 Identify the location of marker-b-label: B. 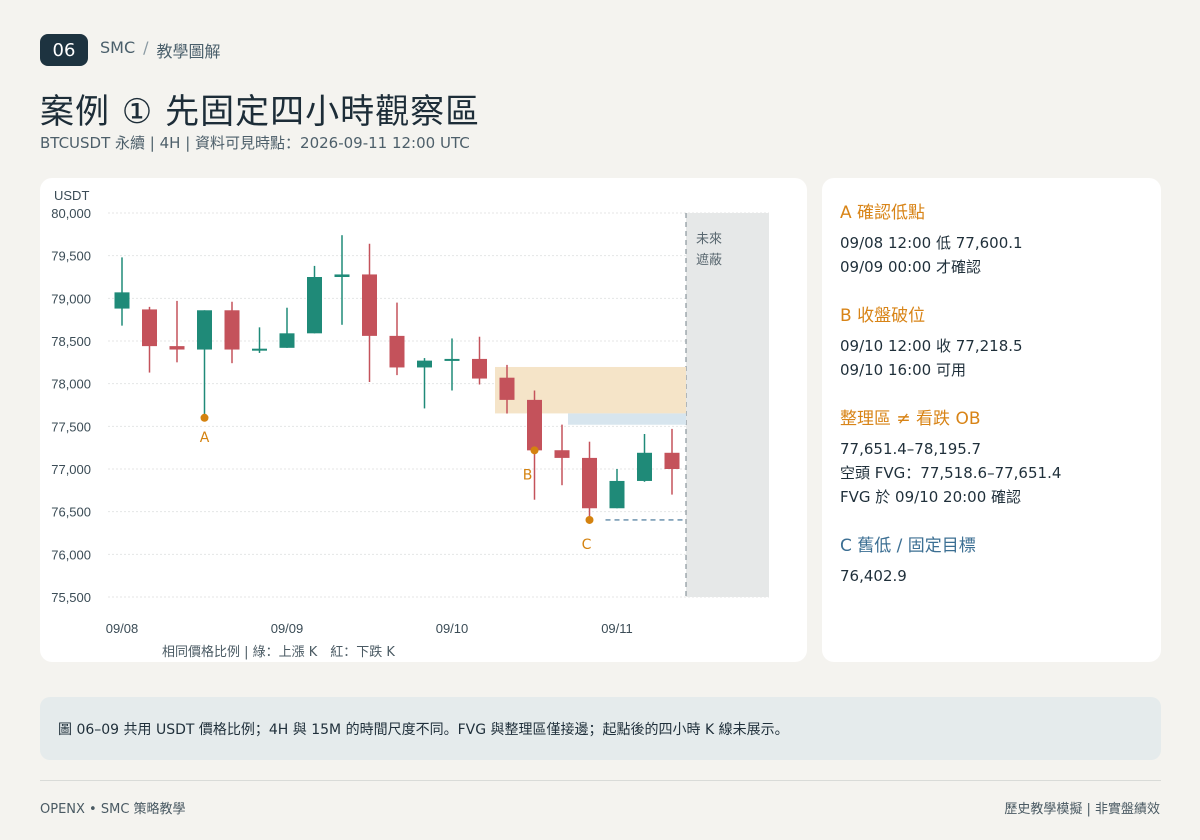
(528, 475).